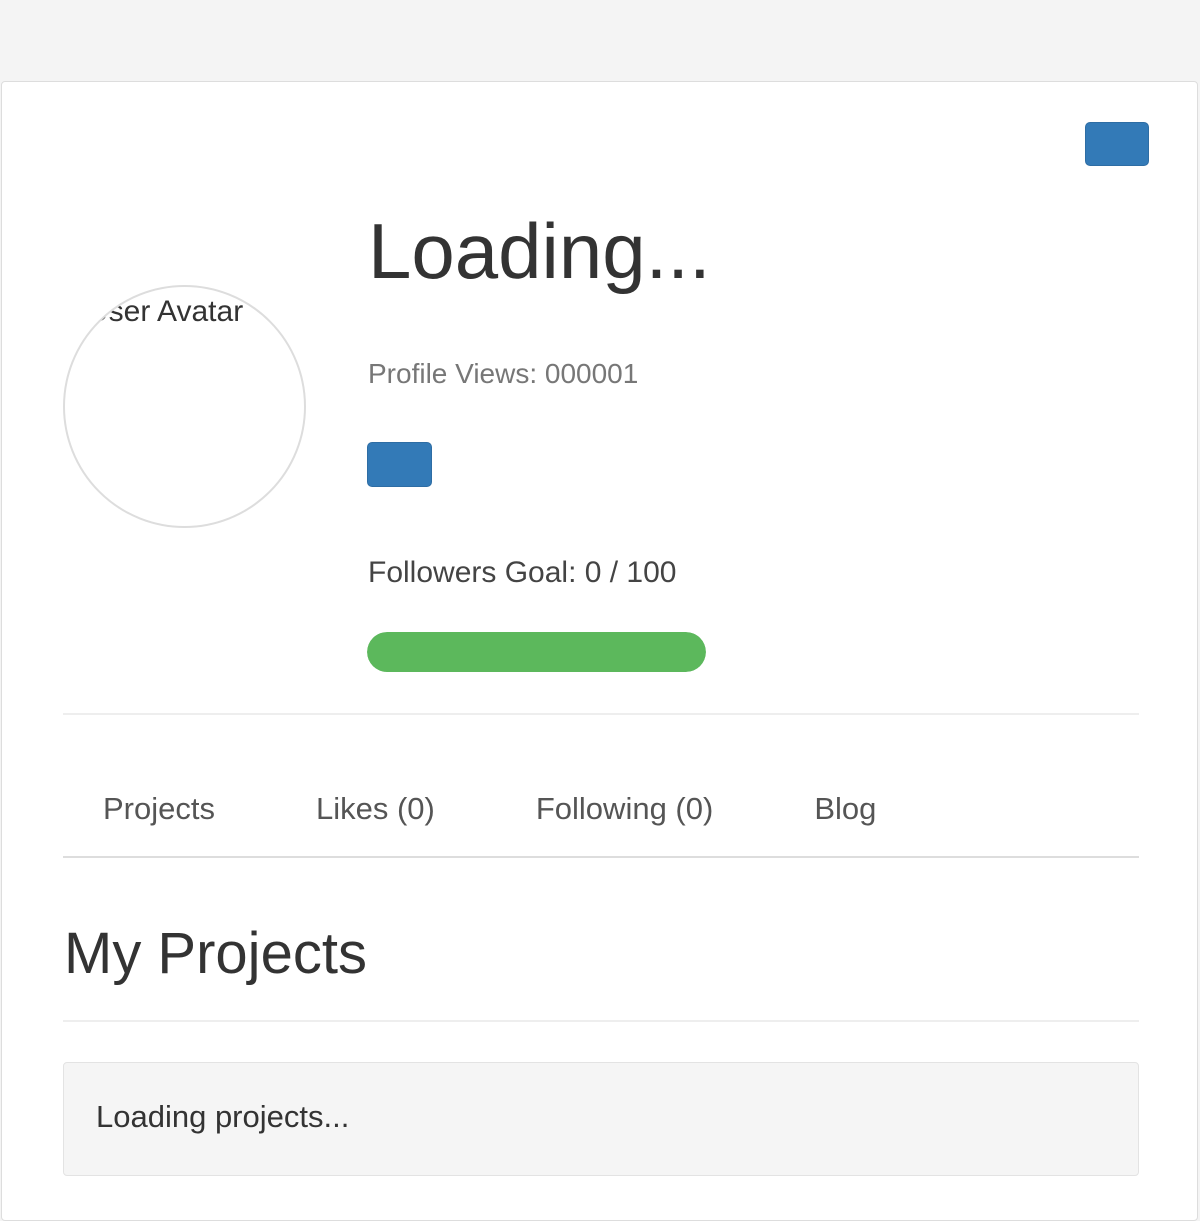  I want to click on profile-tabs: Projects Likes (0) Following (0) Blog, so click(601, 810).